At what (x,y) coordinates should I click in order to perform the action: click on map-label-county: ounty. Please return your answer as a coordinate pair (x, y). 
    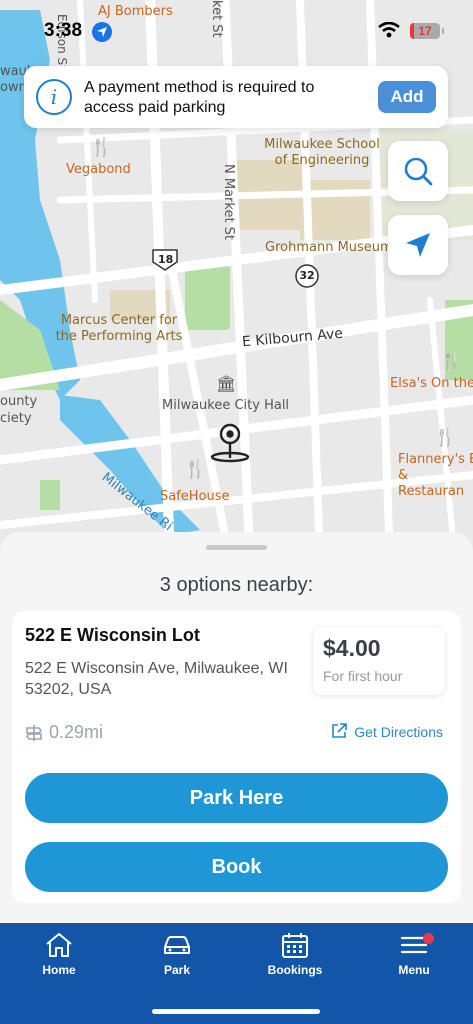
    Looking at the image, I should click on (19, 401).